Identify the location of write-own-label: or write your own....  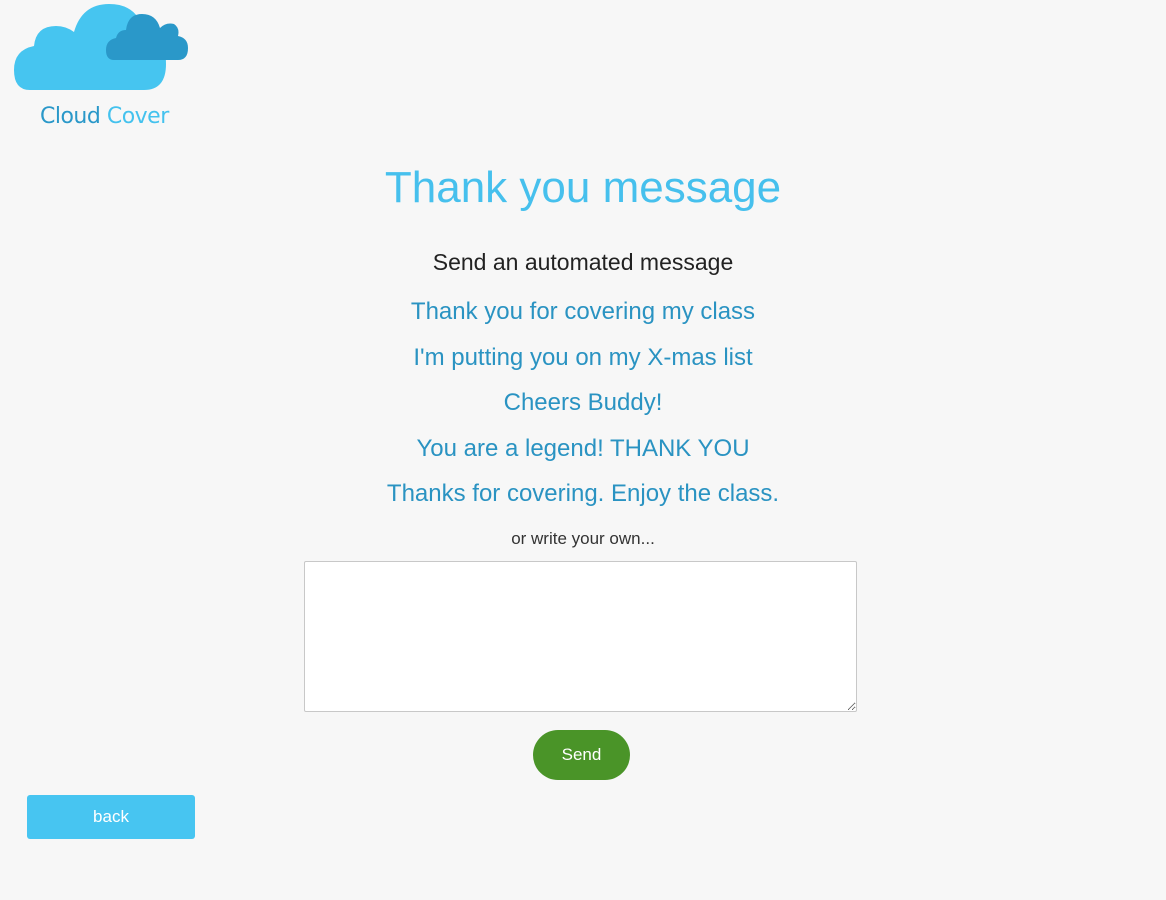
(583, 538).